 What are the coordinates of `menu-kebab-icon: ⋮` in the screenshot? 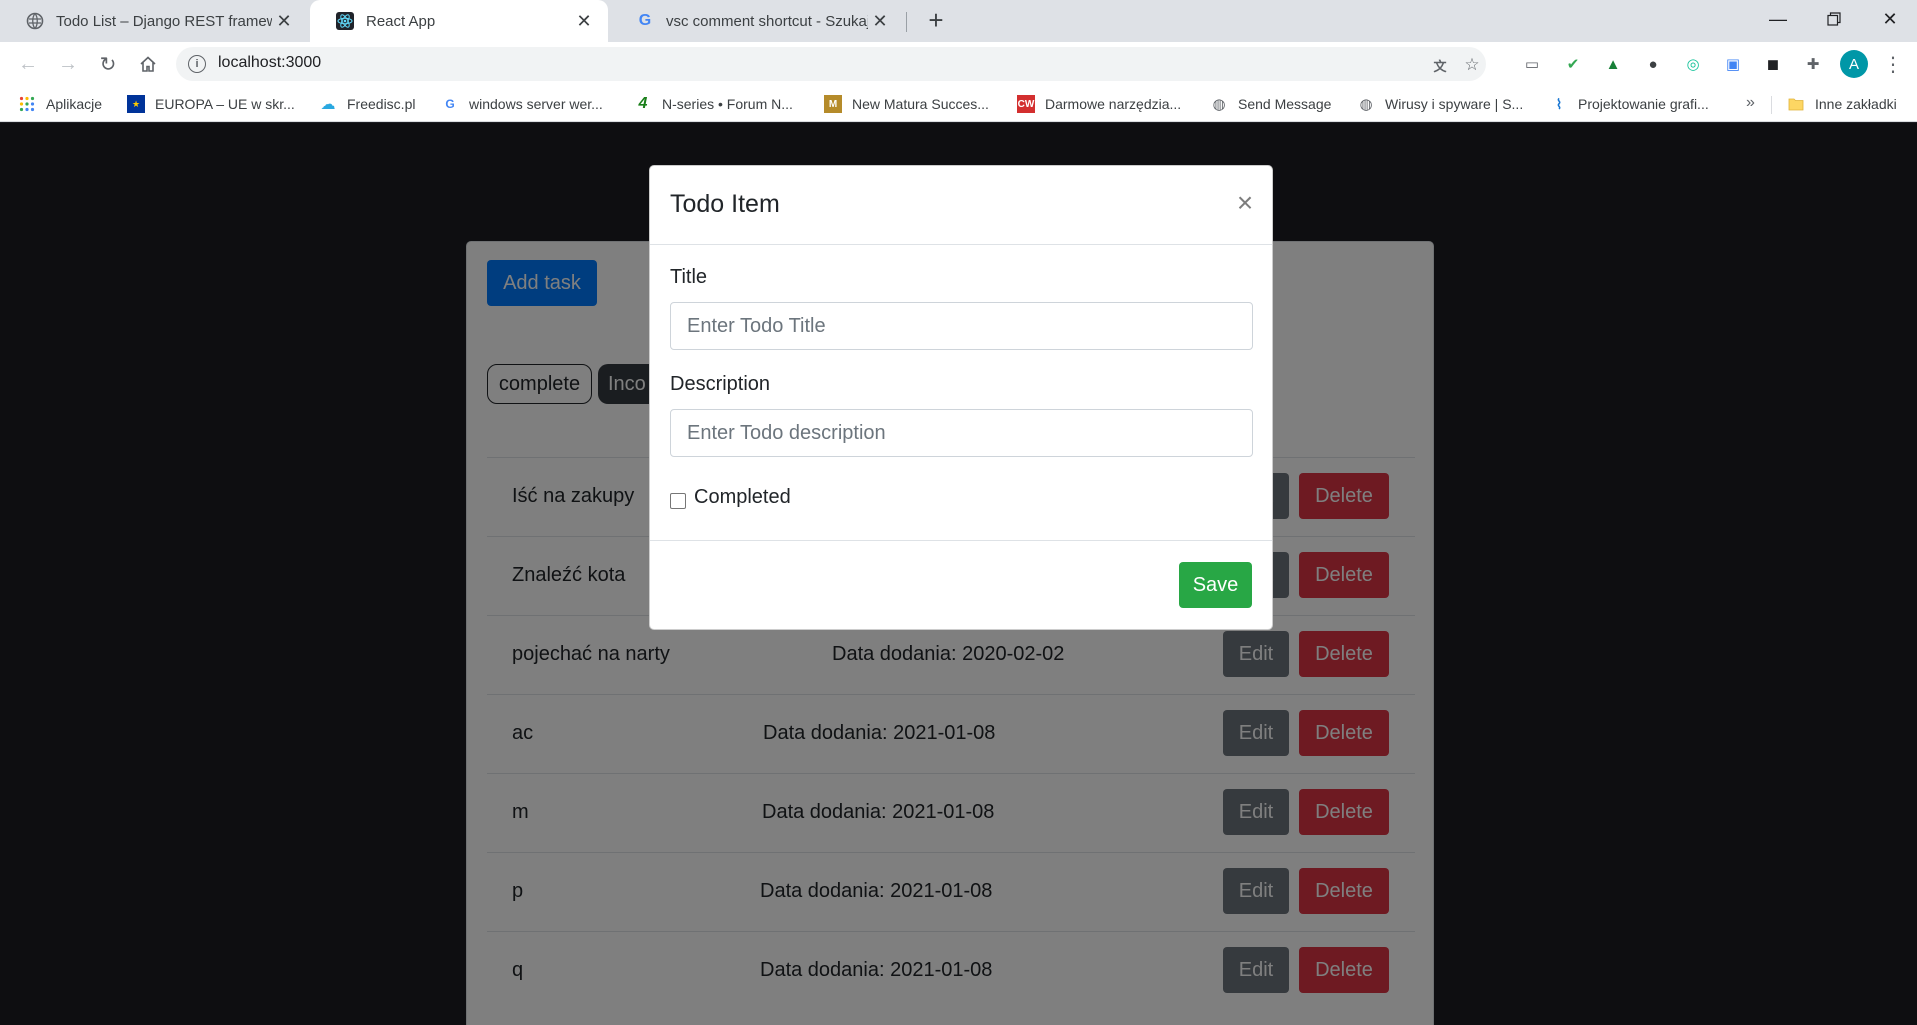 It's located at (1893, 64).